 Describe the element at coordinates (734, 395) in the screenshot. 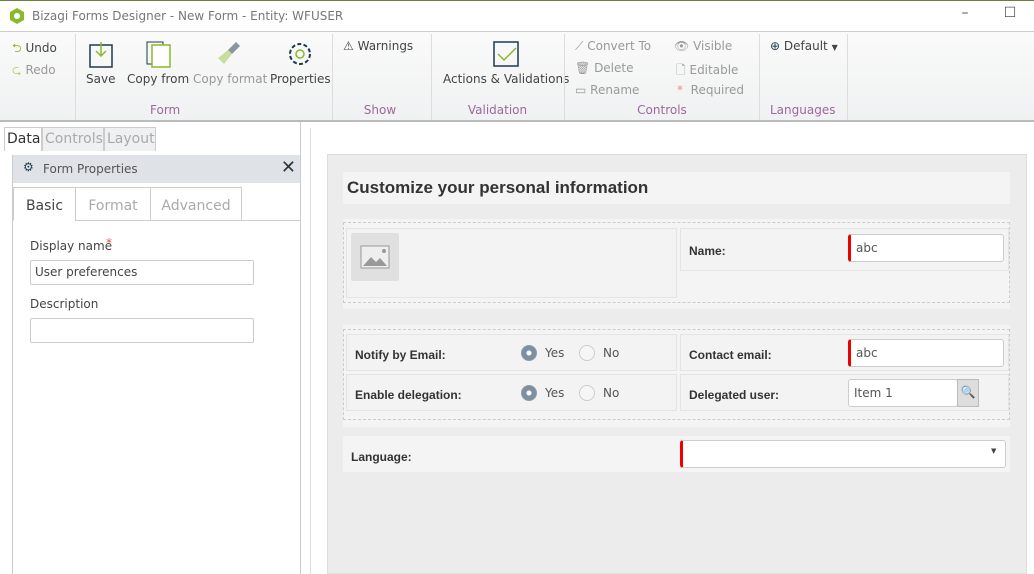

I see `delegated-user-label: Delegated user:` at that location.